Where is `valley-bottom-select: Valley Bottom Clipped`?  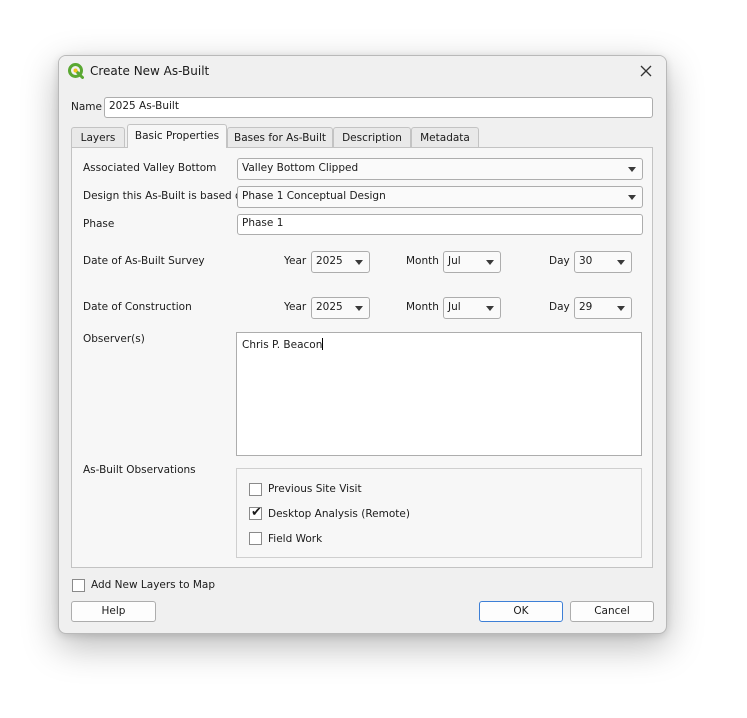 valley-bottom-select: Valley Bottom Clipped is located at coordinates (440, 169).